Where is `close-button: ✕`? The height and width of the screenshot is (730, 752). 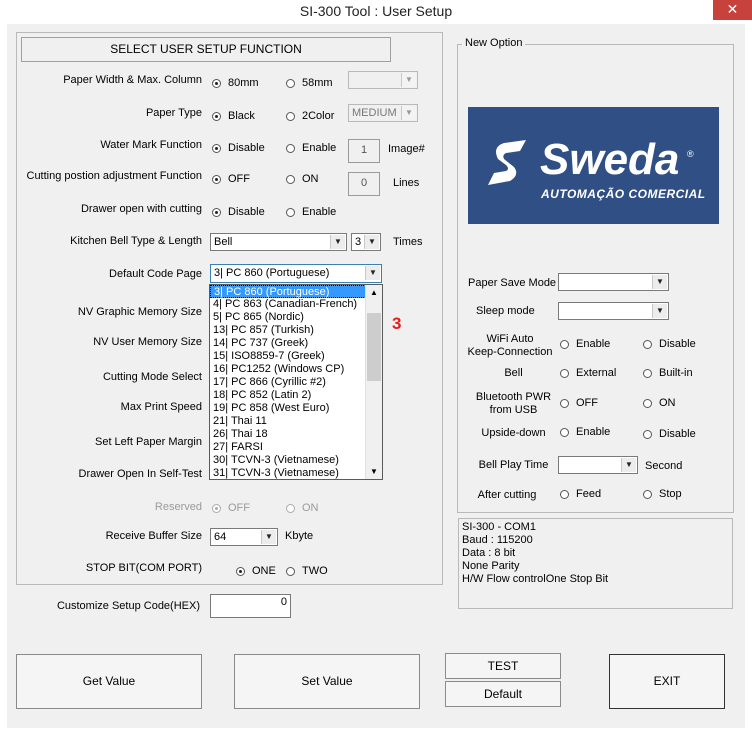
close-button: ✕ is located at coordinates (732, 10).